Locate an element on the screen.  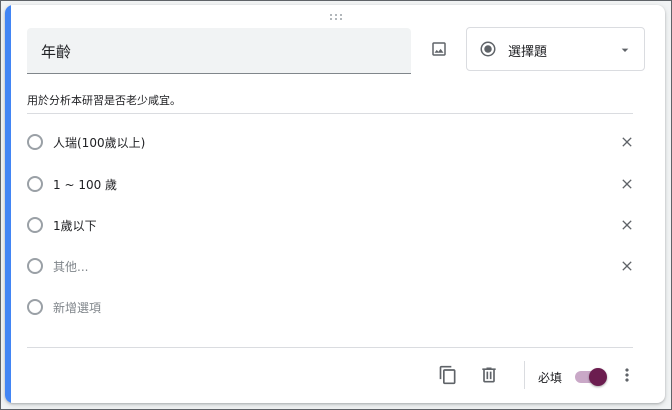
add-option-item: 新增選項 is located at coordinates (335, 309).